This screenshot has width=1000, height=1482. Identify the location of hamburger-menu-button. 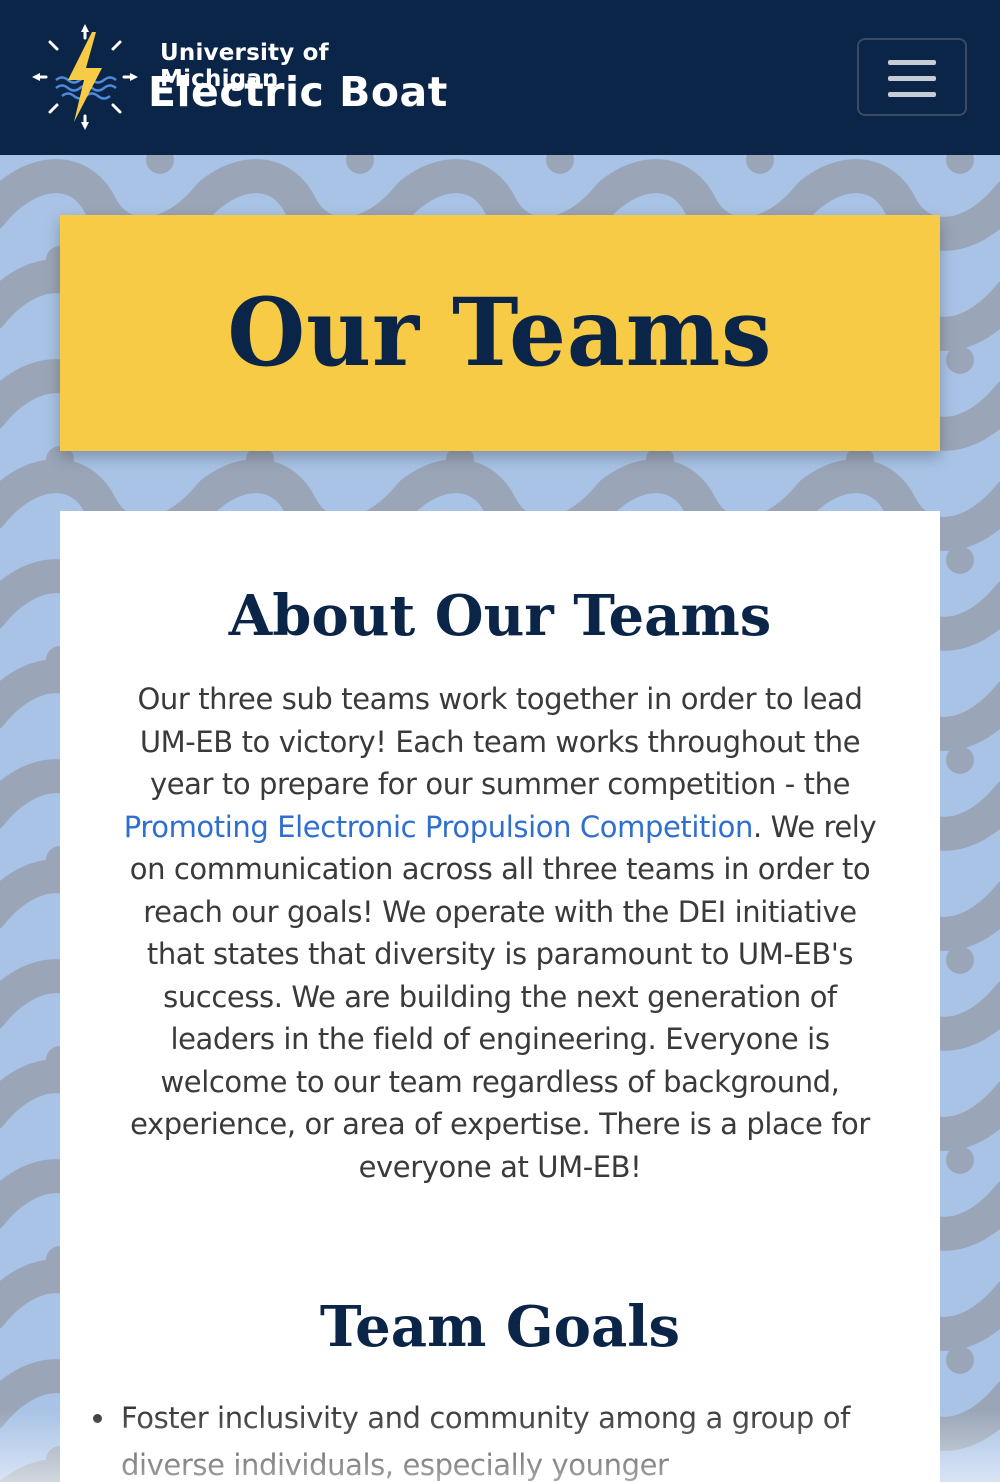
(912, 77).